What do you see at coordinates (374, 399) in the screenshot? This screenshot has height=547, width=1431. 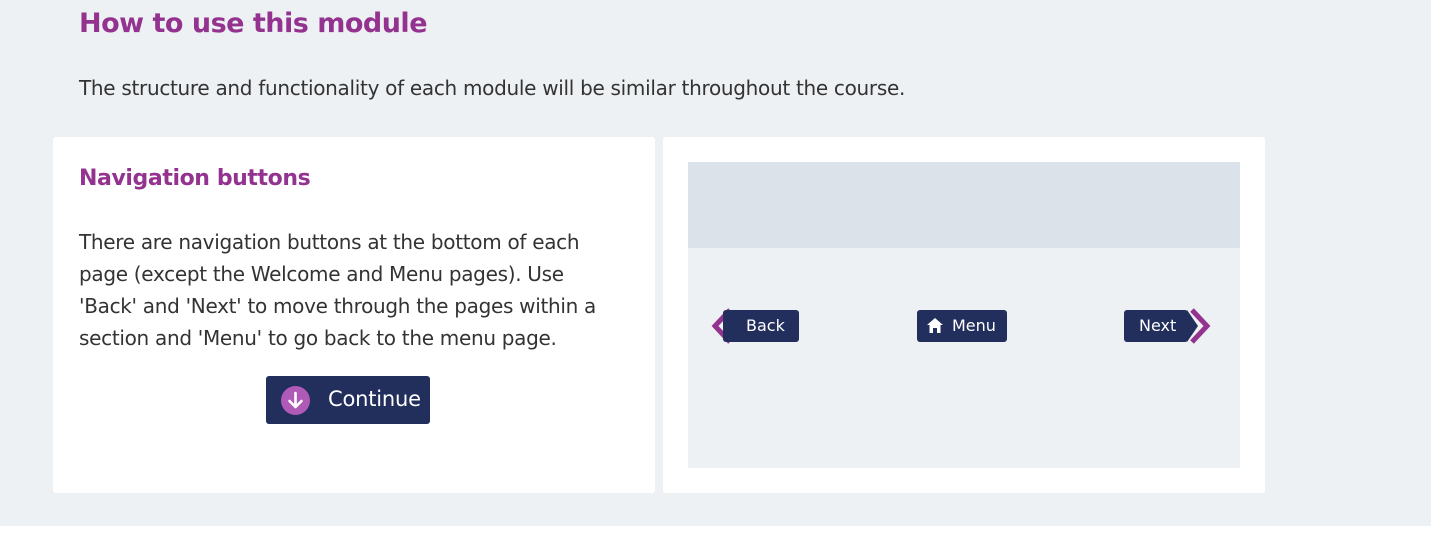 I see `continue-label: Continue` at bounding box center [374, 399].